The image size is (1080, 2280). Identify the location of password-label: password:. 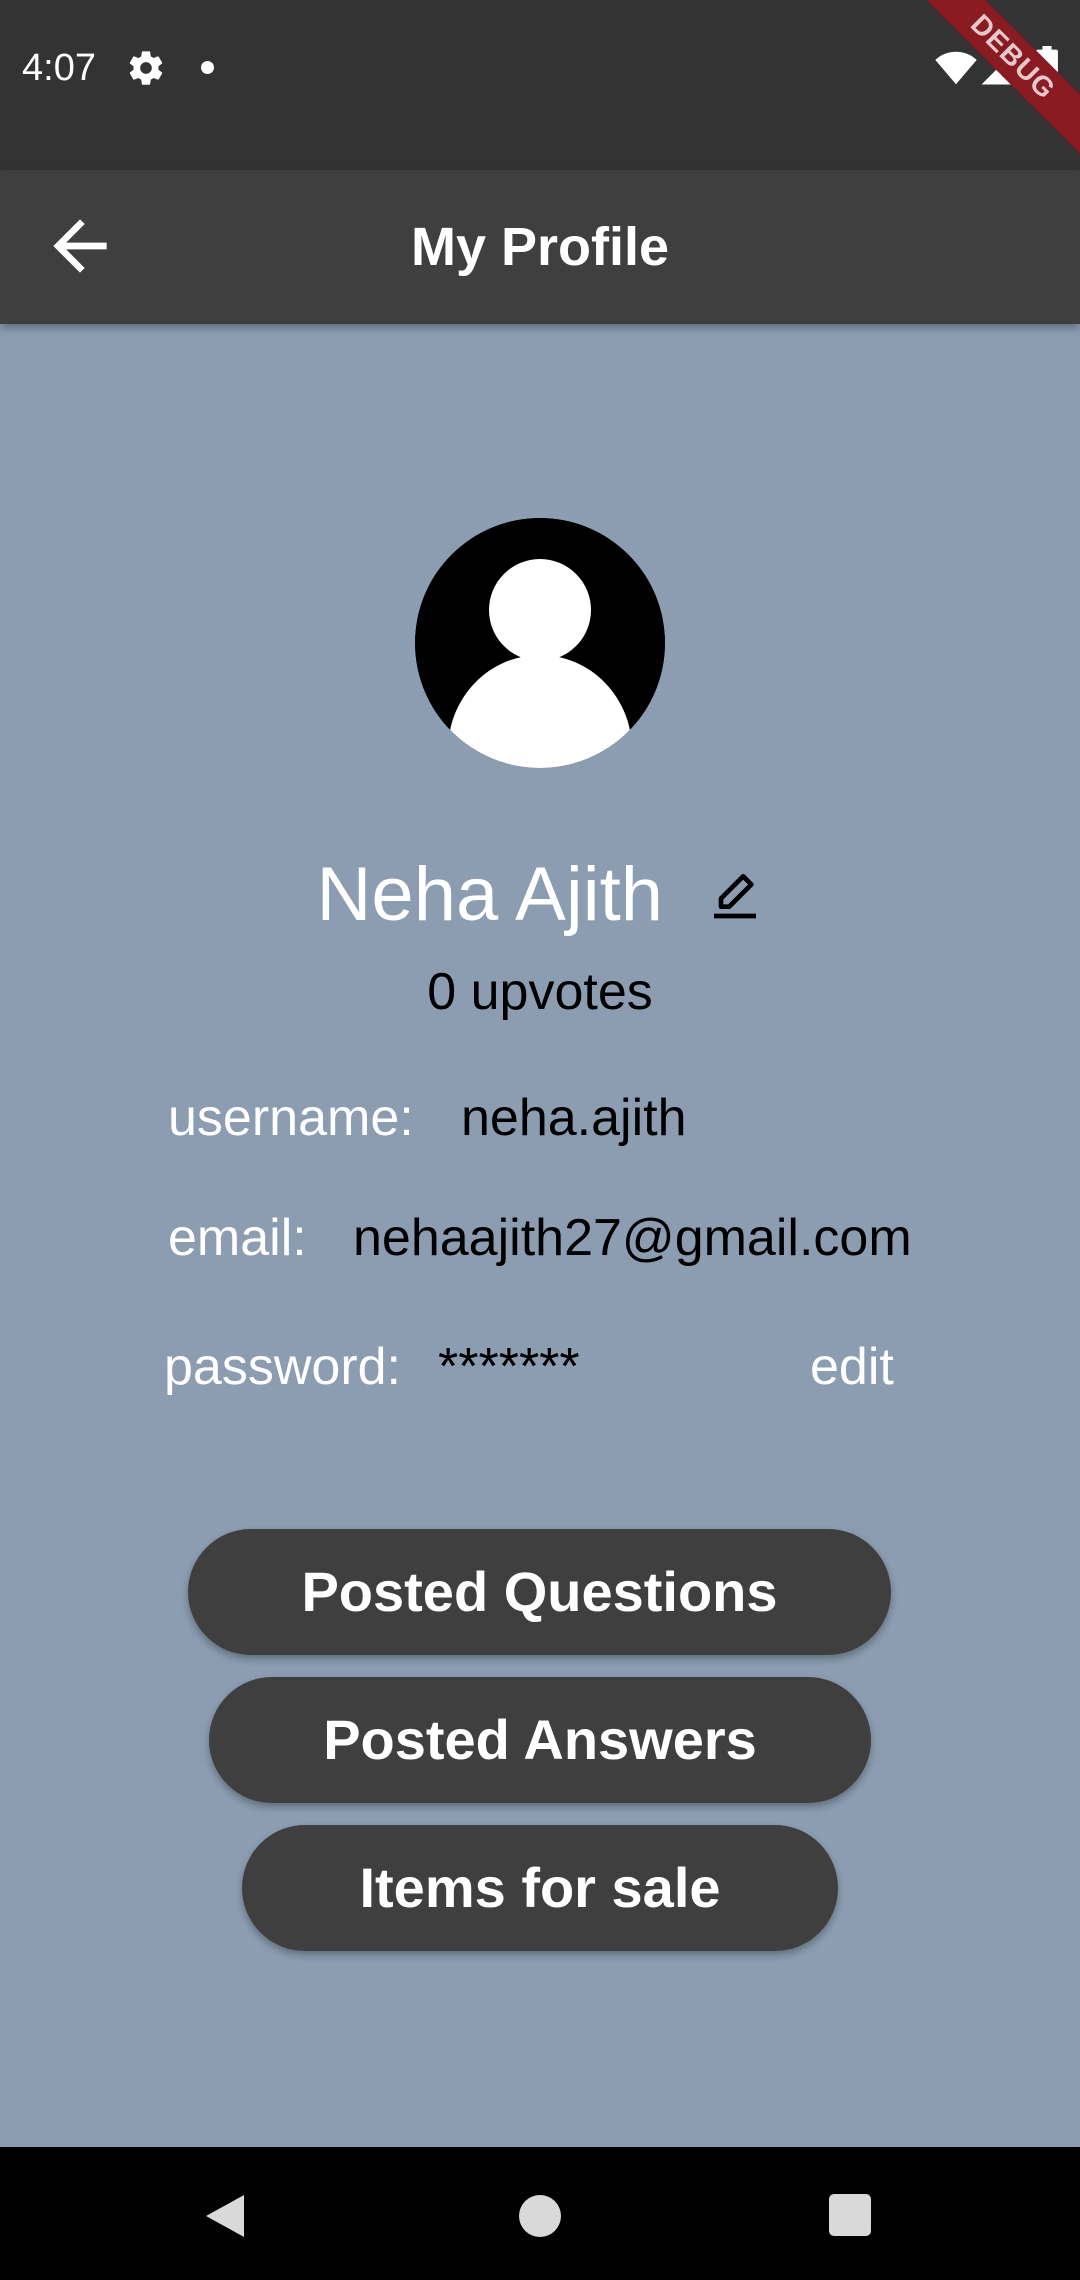
(282, 1367).